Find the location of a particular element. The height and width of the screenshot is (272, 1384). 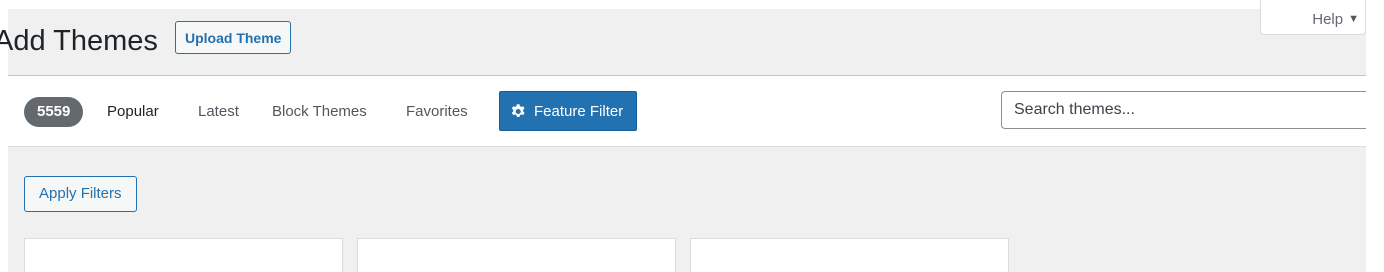

tab-latest: Latest is located at coordinates (218, 111).